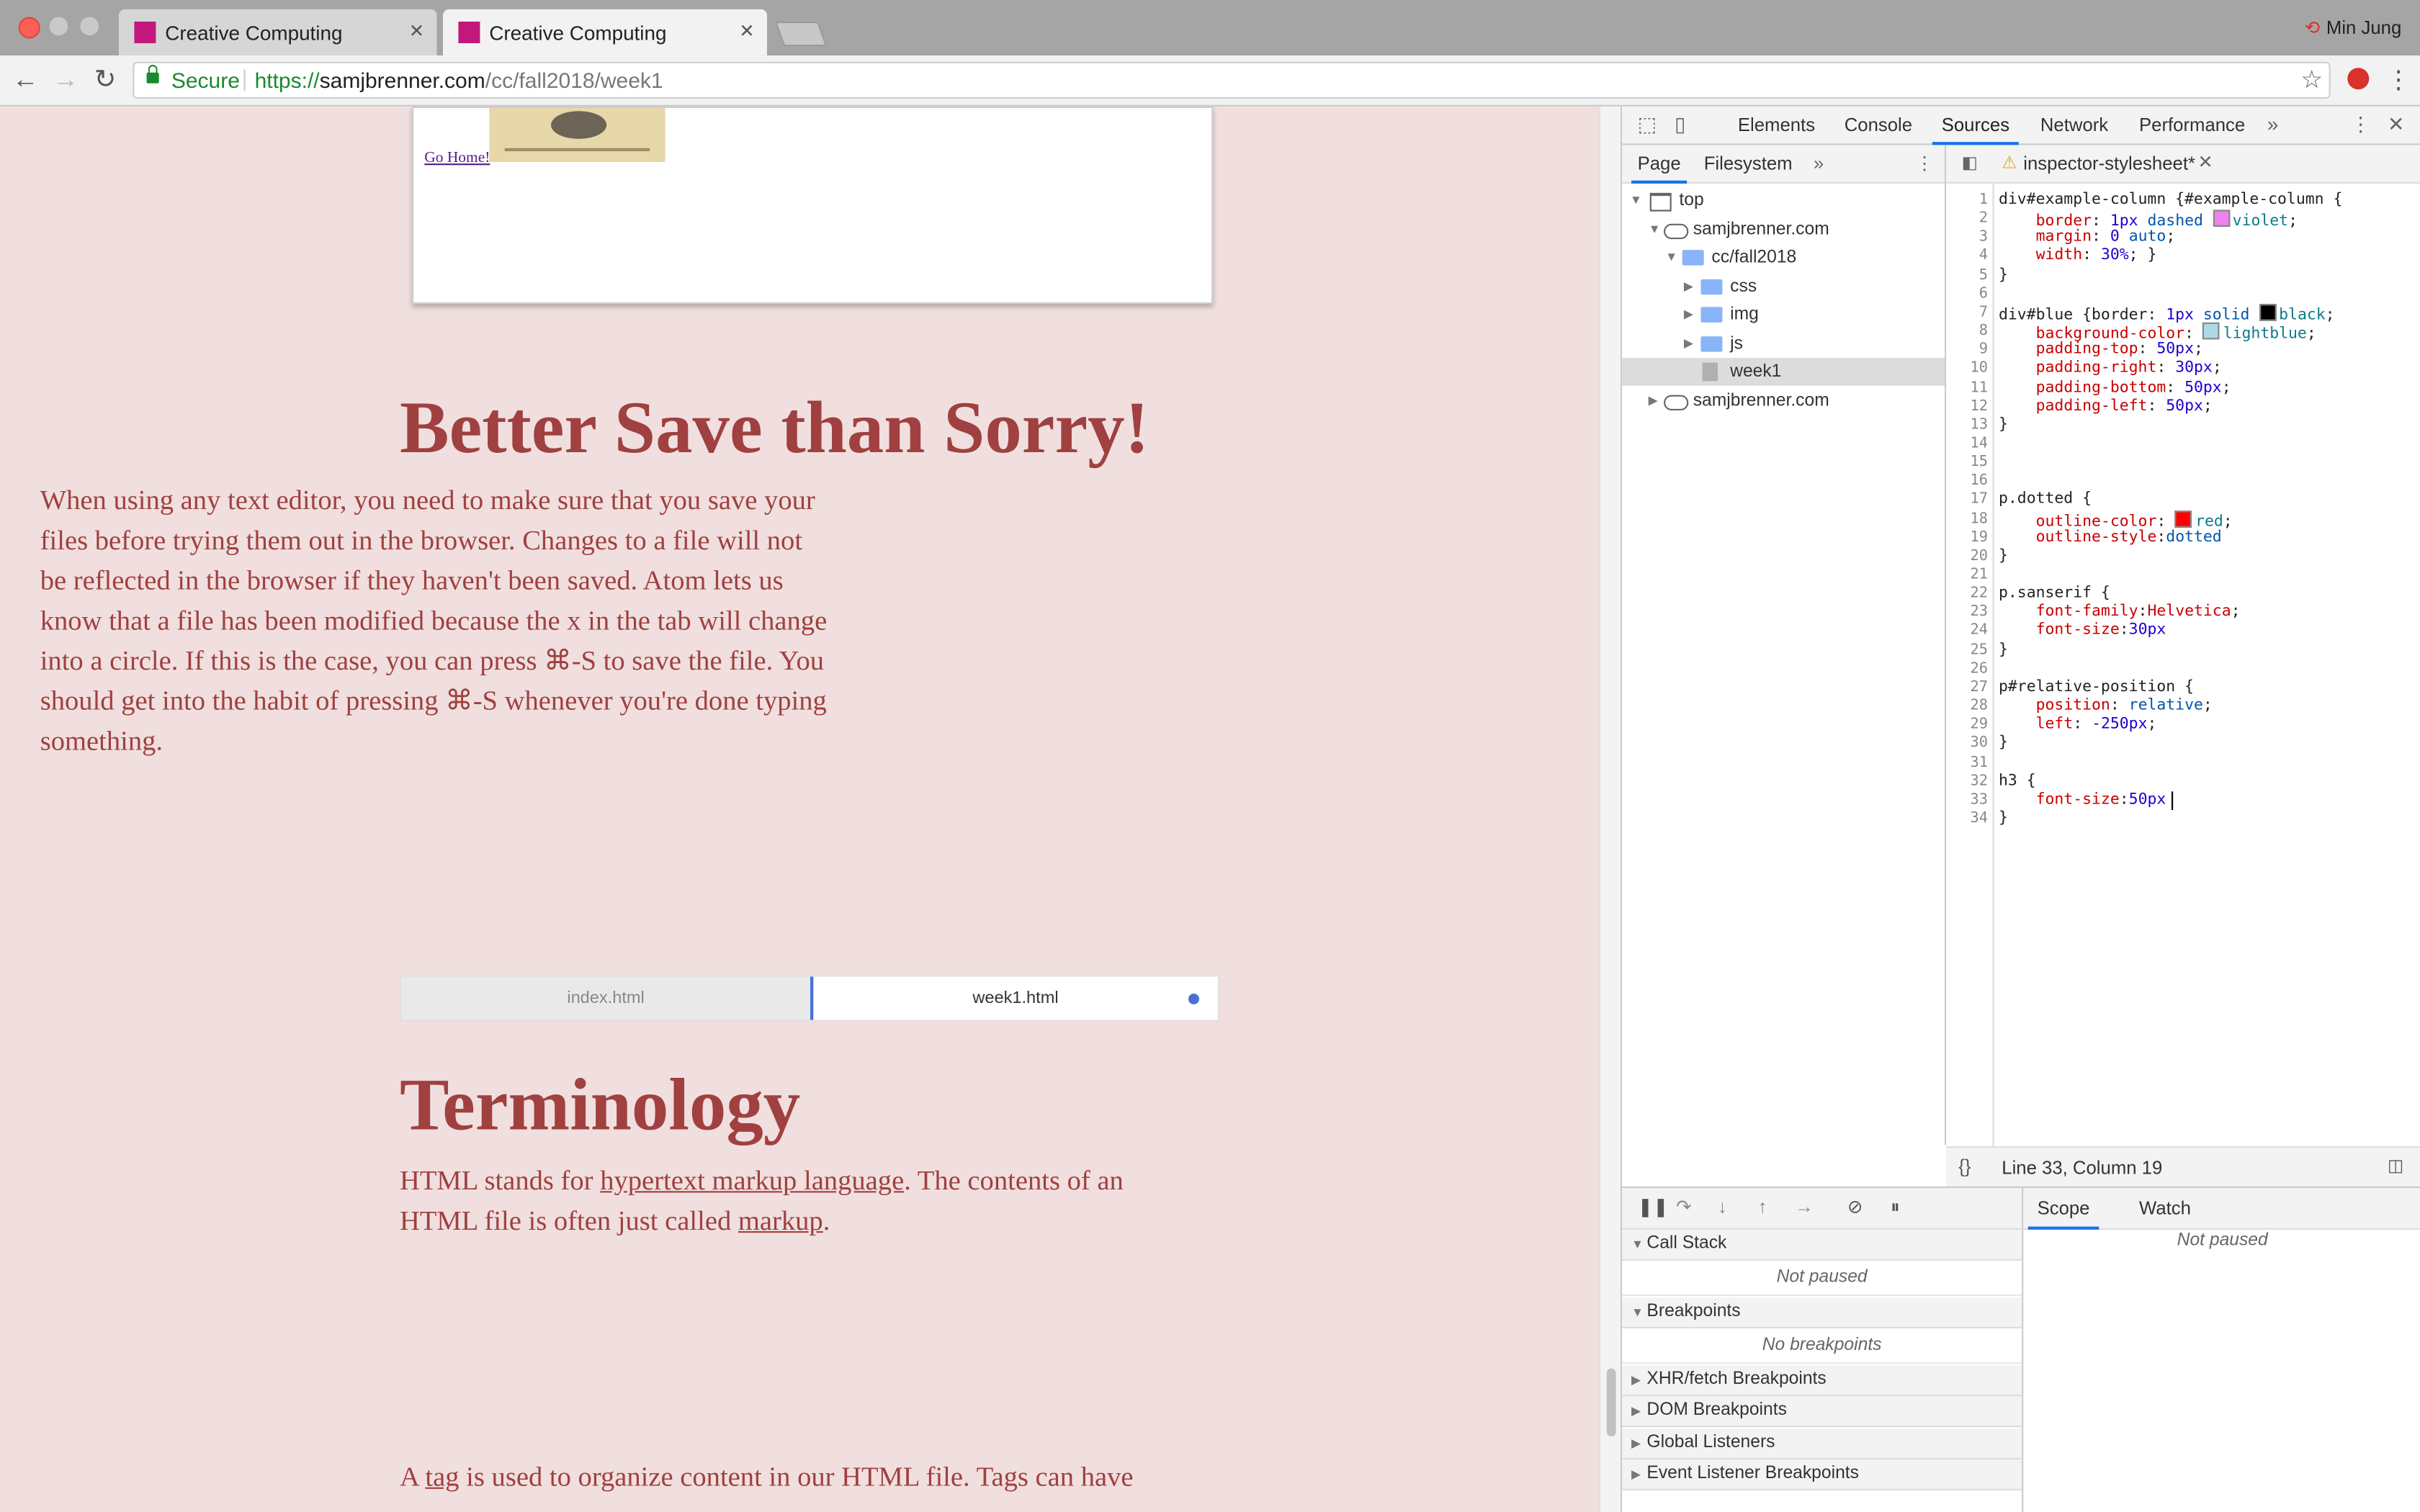  Describe the element at coordinates (1983, 312) in the screenshot. I see `line-number: 7` at that location.